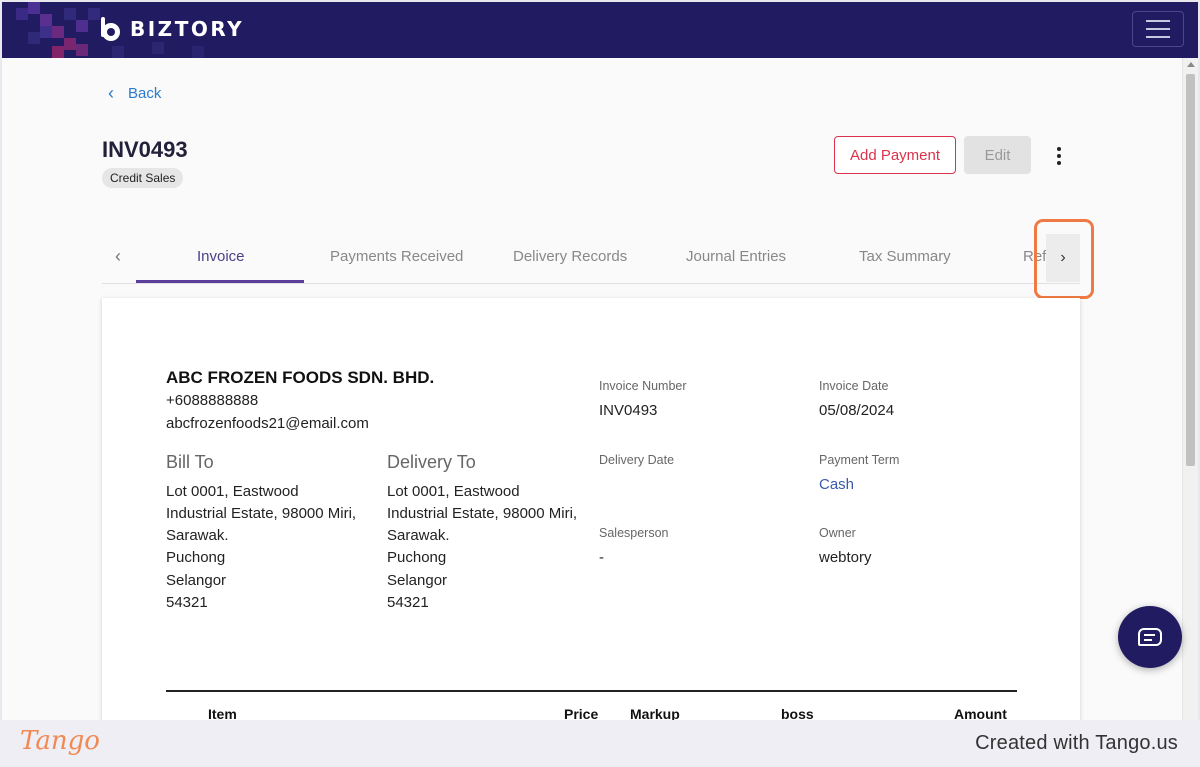  What do you see at coordinates (212, 400) in the screenshot?
I see `company-phone: +6088888888` at bounding box center [212, 400].